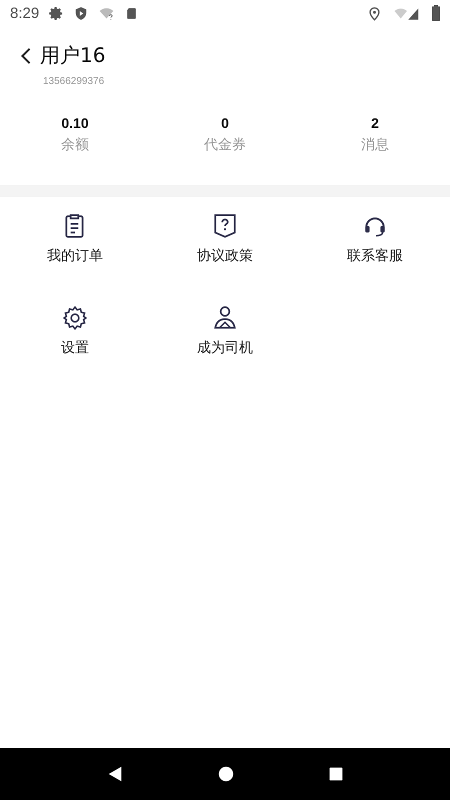 Image resolution: width=450 pixels, height=800 pixels. I want to click on stat-label: 余额, so click(75, 145).